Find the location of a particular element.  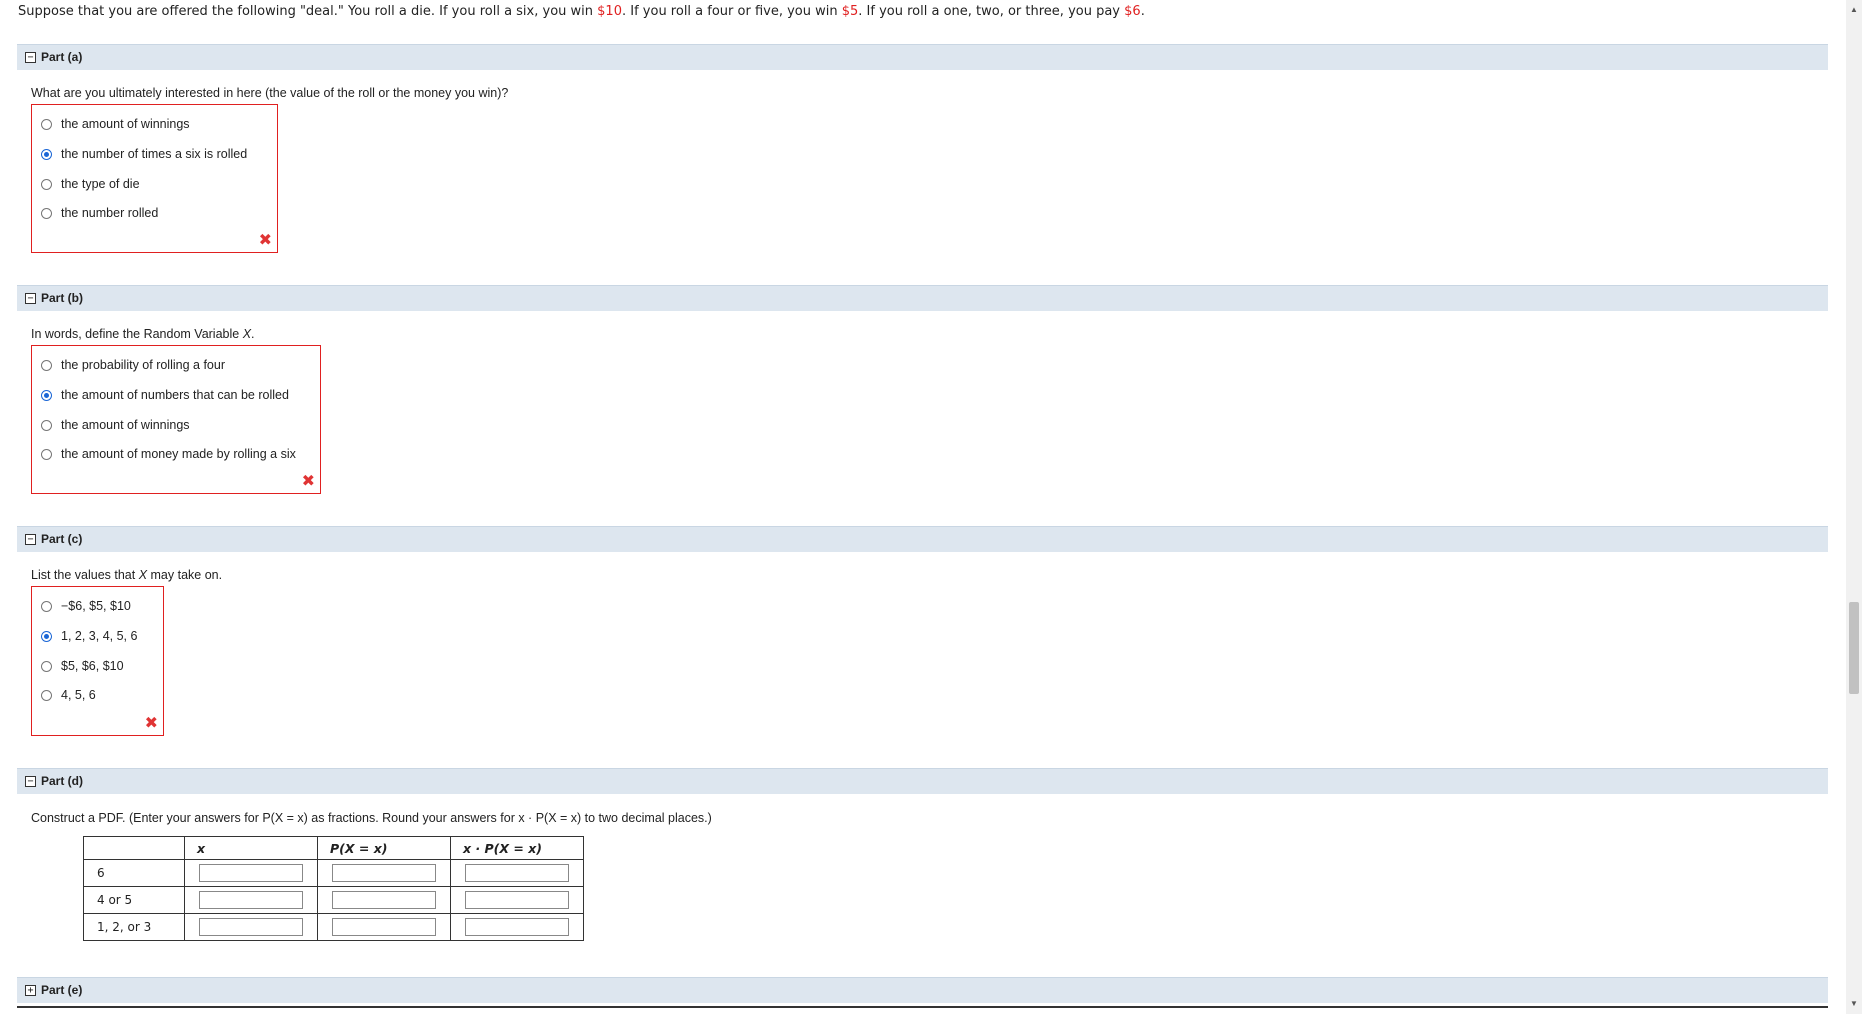

part-c-header: − Part (c) is located at coordinates (922, 539).